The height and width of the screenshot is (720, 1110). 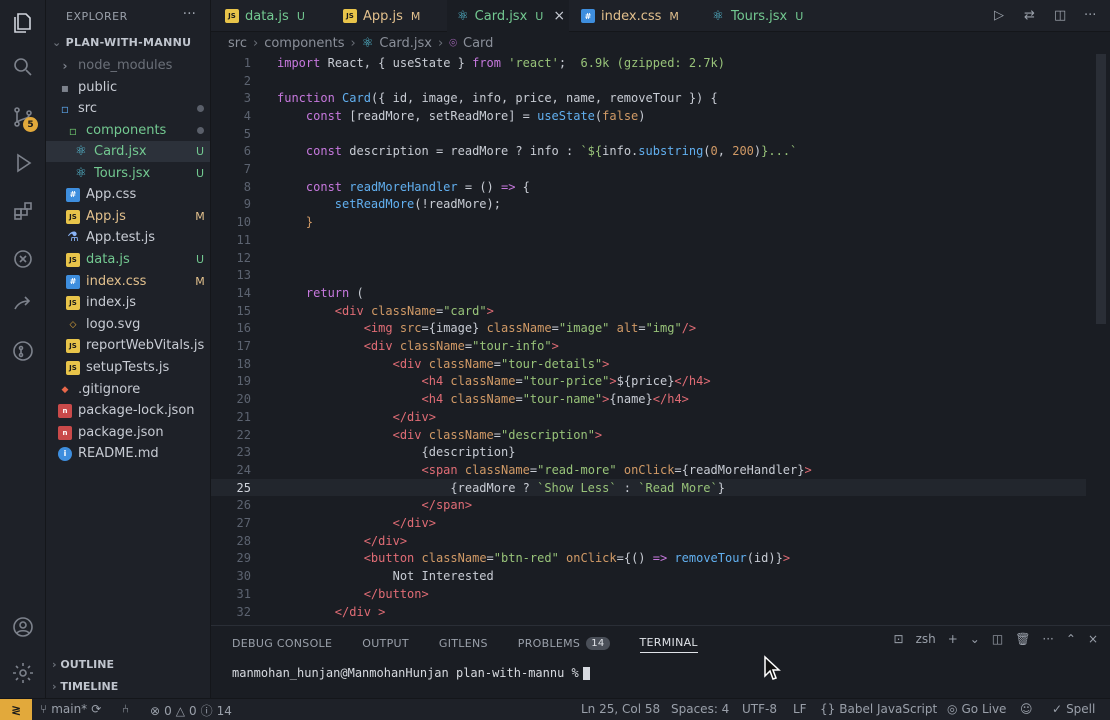 What do you see at coordinates (23, 117) in the screenshot?
I see `source-control-icon: 5` at bounding box center [23, 117].